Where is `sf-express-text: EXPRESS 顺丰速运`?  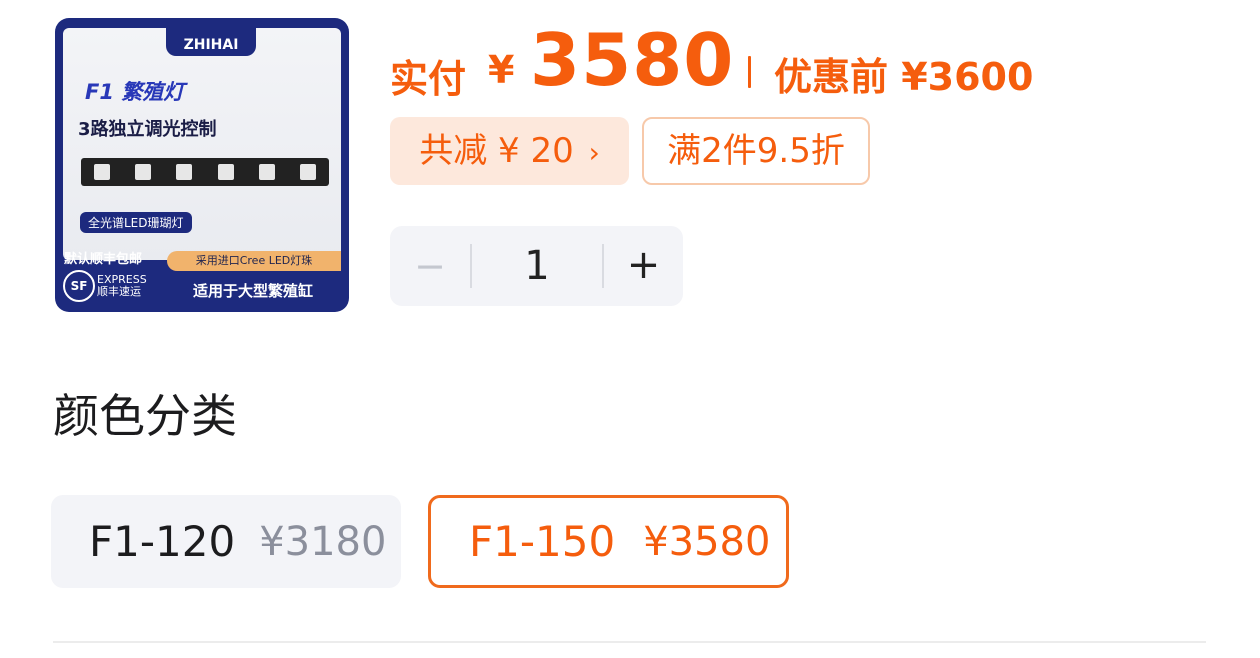 sf-express-text: EXPRESS 顺丰速运 is located at coordinates (122, 286).